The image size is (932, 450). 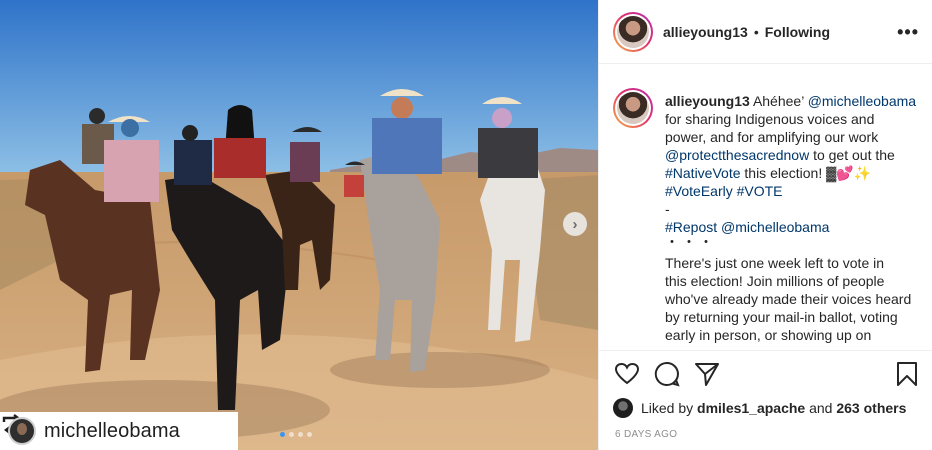 I want to click on caption-line: power, and for amplifying our work, so click(x=772, y=137).